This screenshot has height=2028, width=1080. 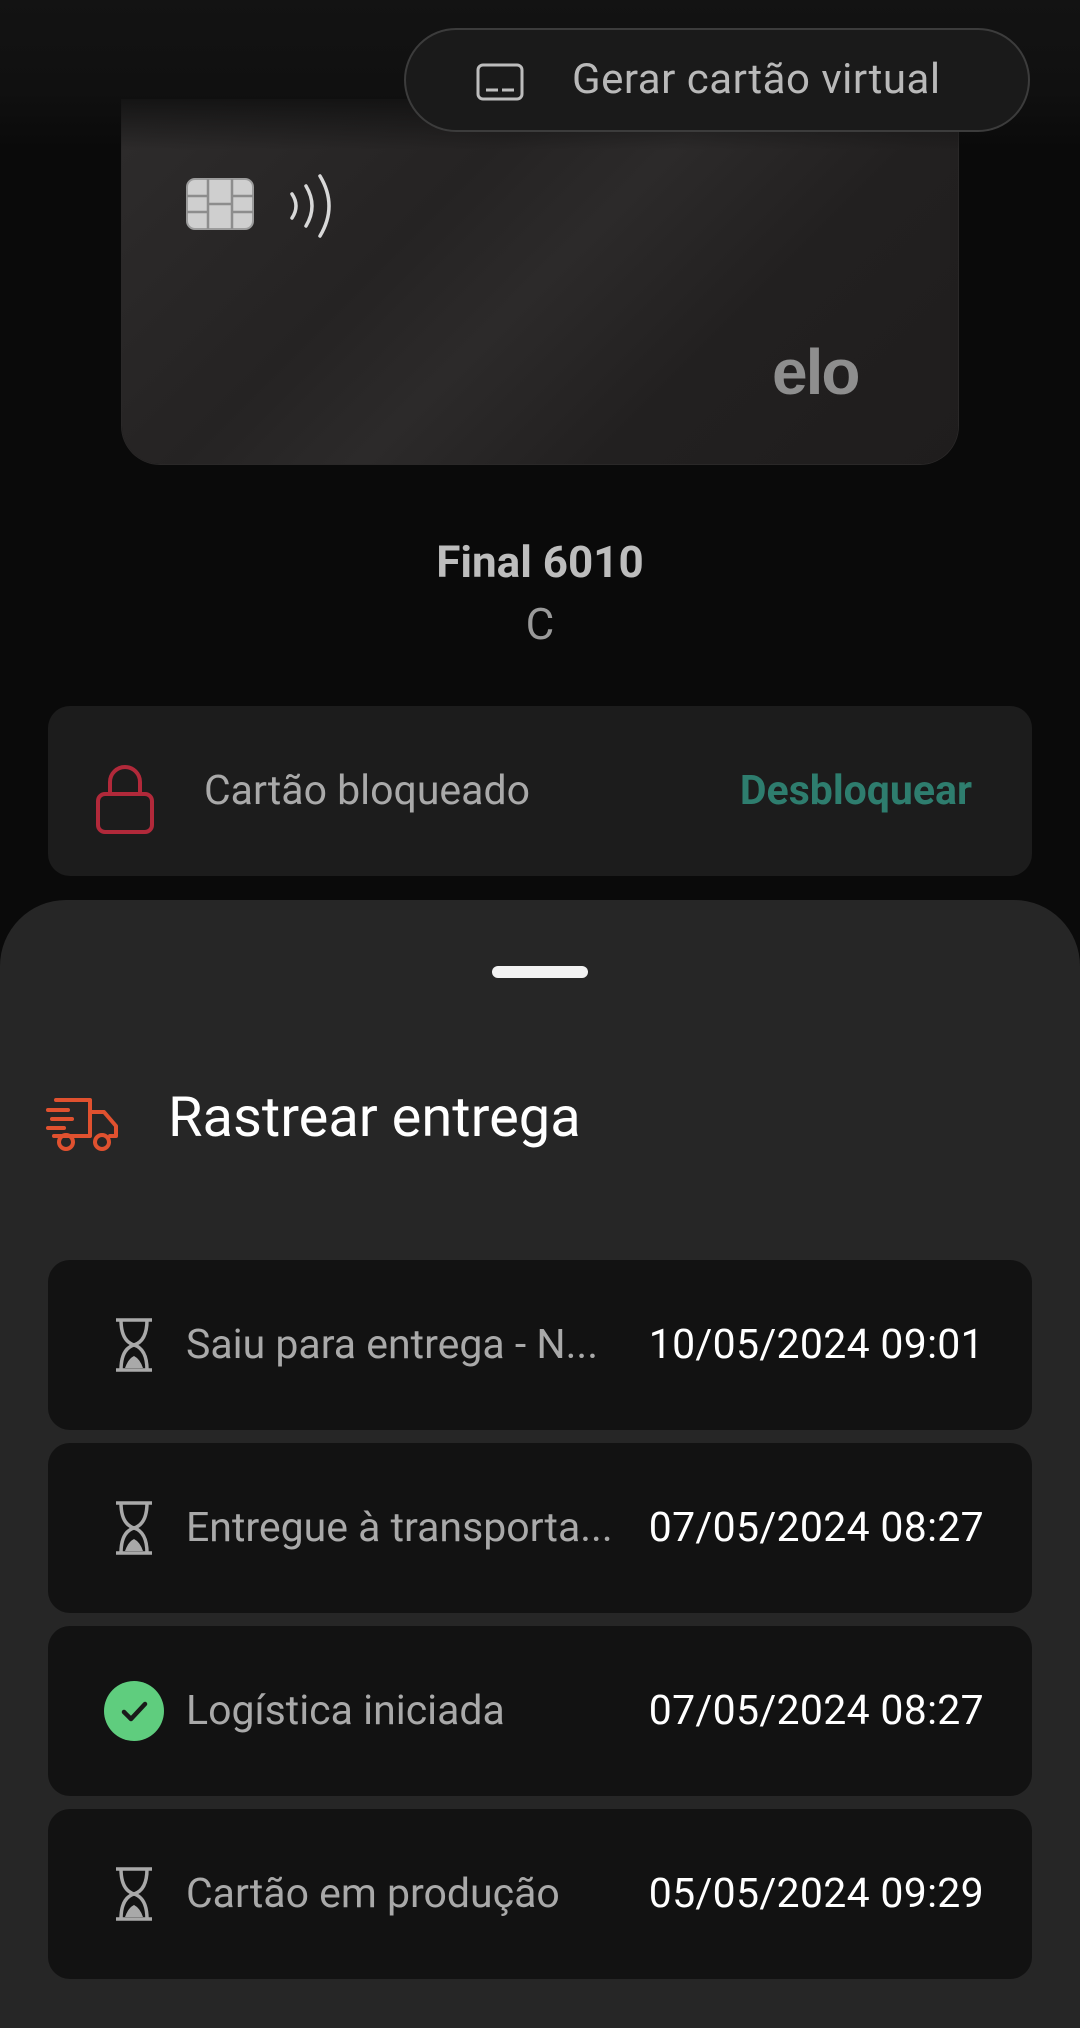 What do you see at coordinates (373, 1894) in the screenshot?
I see `tracking-step-label: Cartão em produção` at bounding box center [373, 1894].